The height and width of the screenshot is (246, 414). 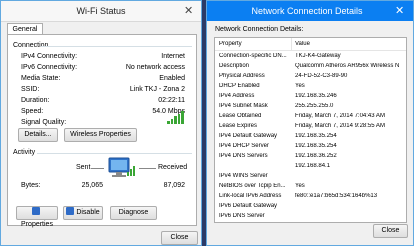 What do you see at coordinates (35, 100) in the screenshot?
I see `connection-row-label: Duration:` at bounding box center [35, 100].